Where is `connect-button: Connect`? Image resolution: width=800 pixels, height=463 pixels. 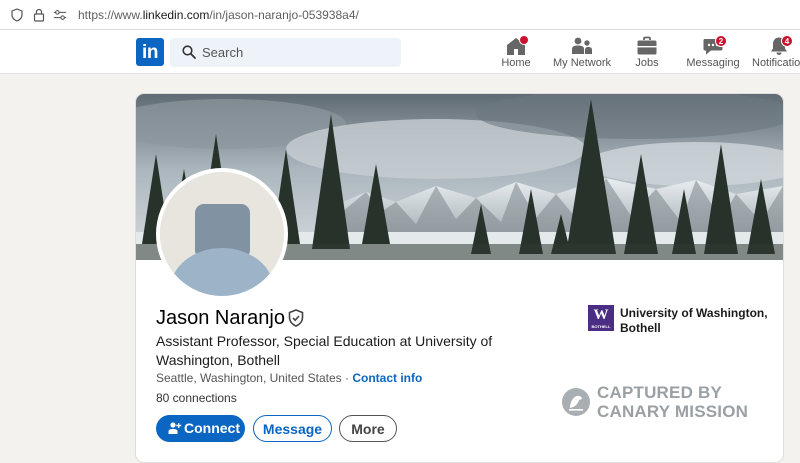
connect-button: Connect is located at coordinates (200, 428).